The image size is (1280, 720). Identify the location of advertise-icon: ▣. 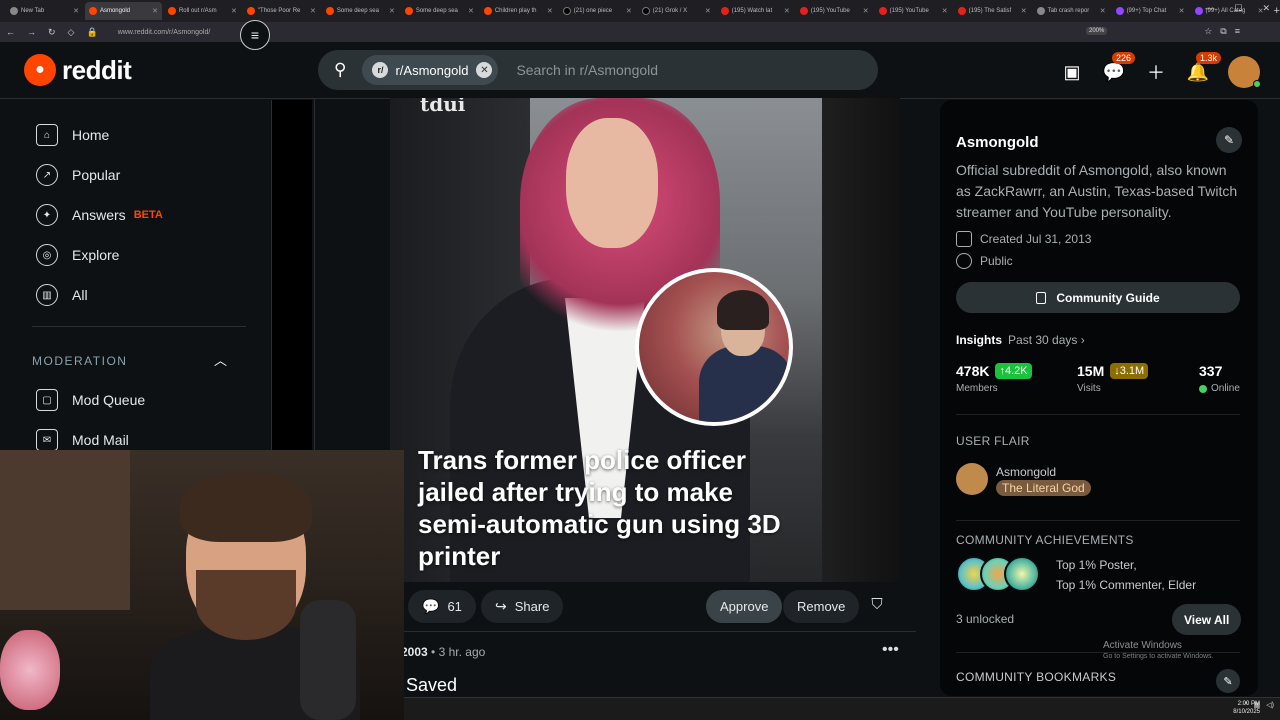
(1072, 72).